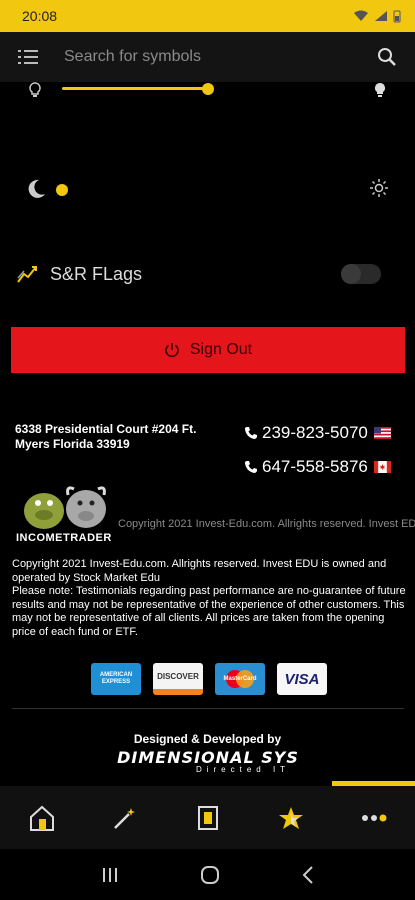  I want to click on address-line2: Myers Florida 33919, so click(72, 444).